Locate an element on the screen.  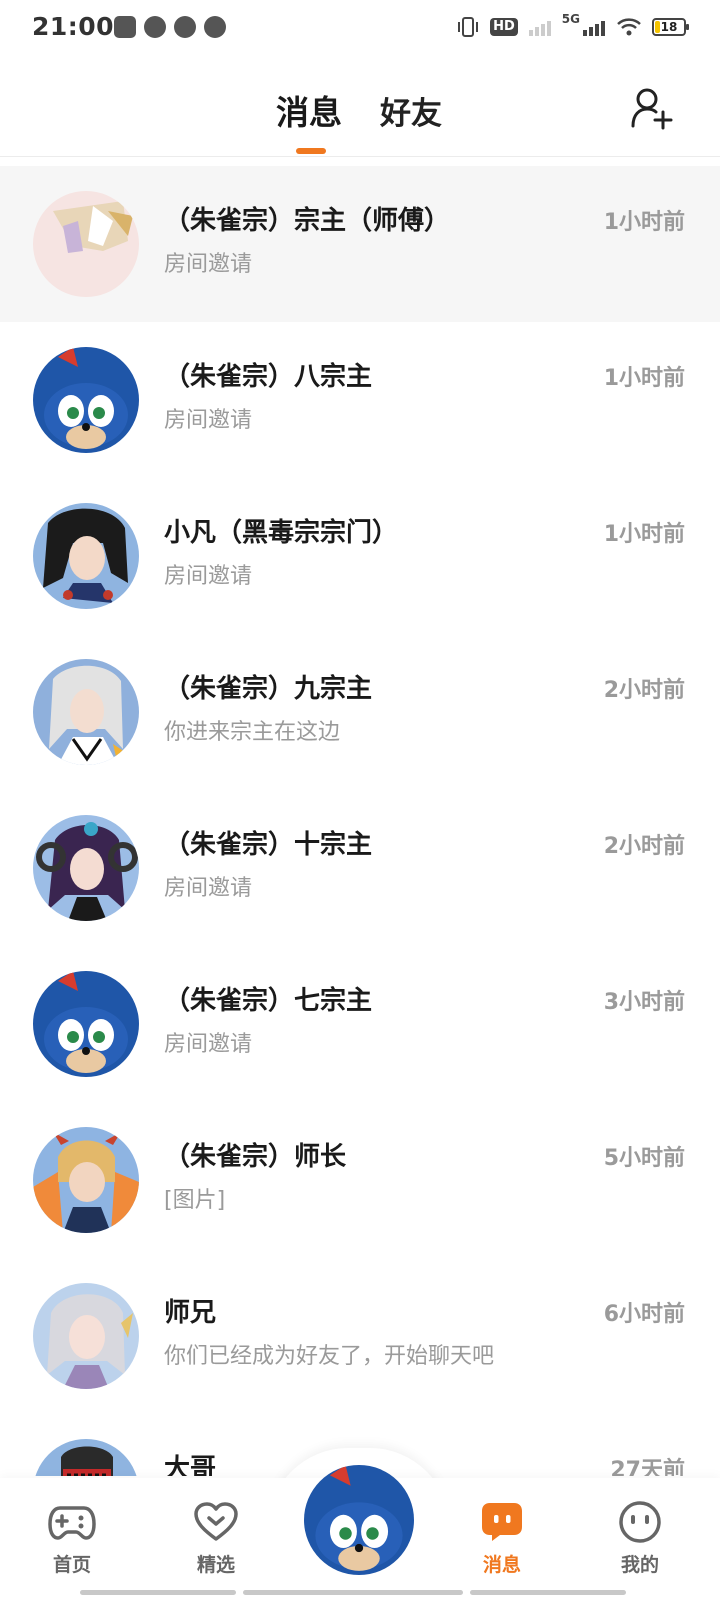
contact-name: （朱雀宗）十宗主 is located at coordinates (268, 845).